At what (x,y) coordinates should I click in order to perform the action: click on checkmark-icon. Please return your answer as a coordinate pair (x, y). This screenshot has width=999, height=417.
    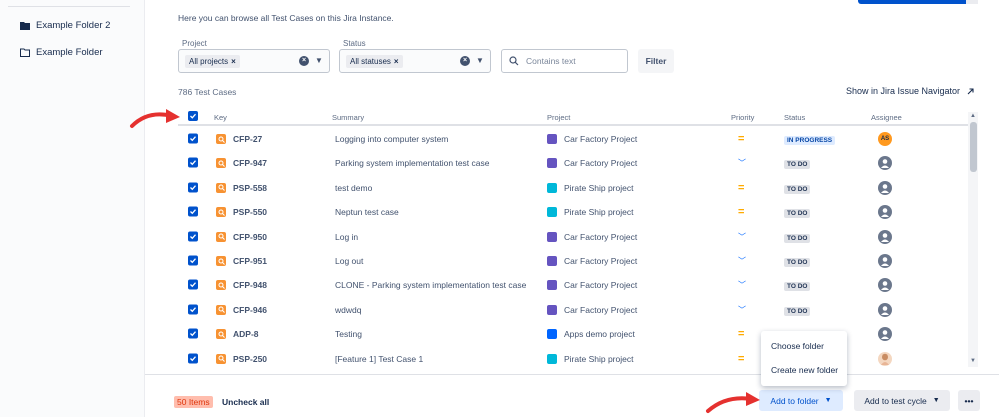
    Looking at the image, I should click on (193, 188).